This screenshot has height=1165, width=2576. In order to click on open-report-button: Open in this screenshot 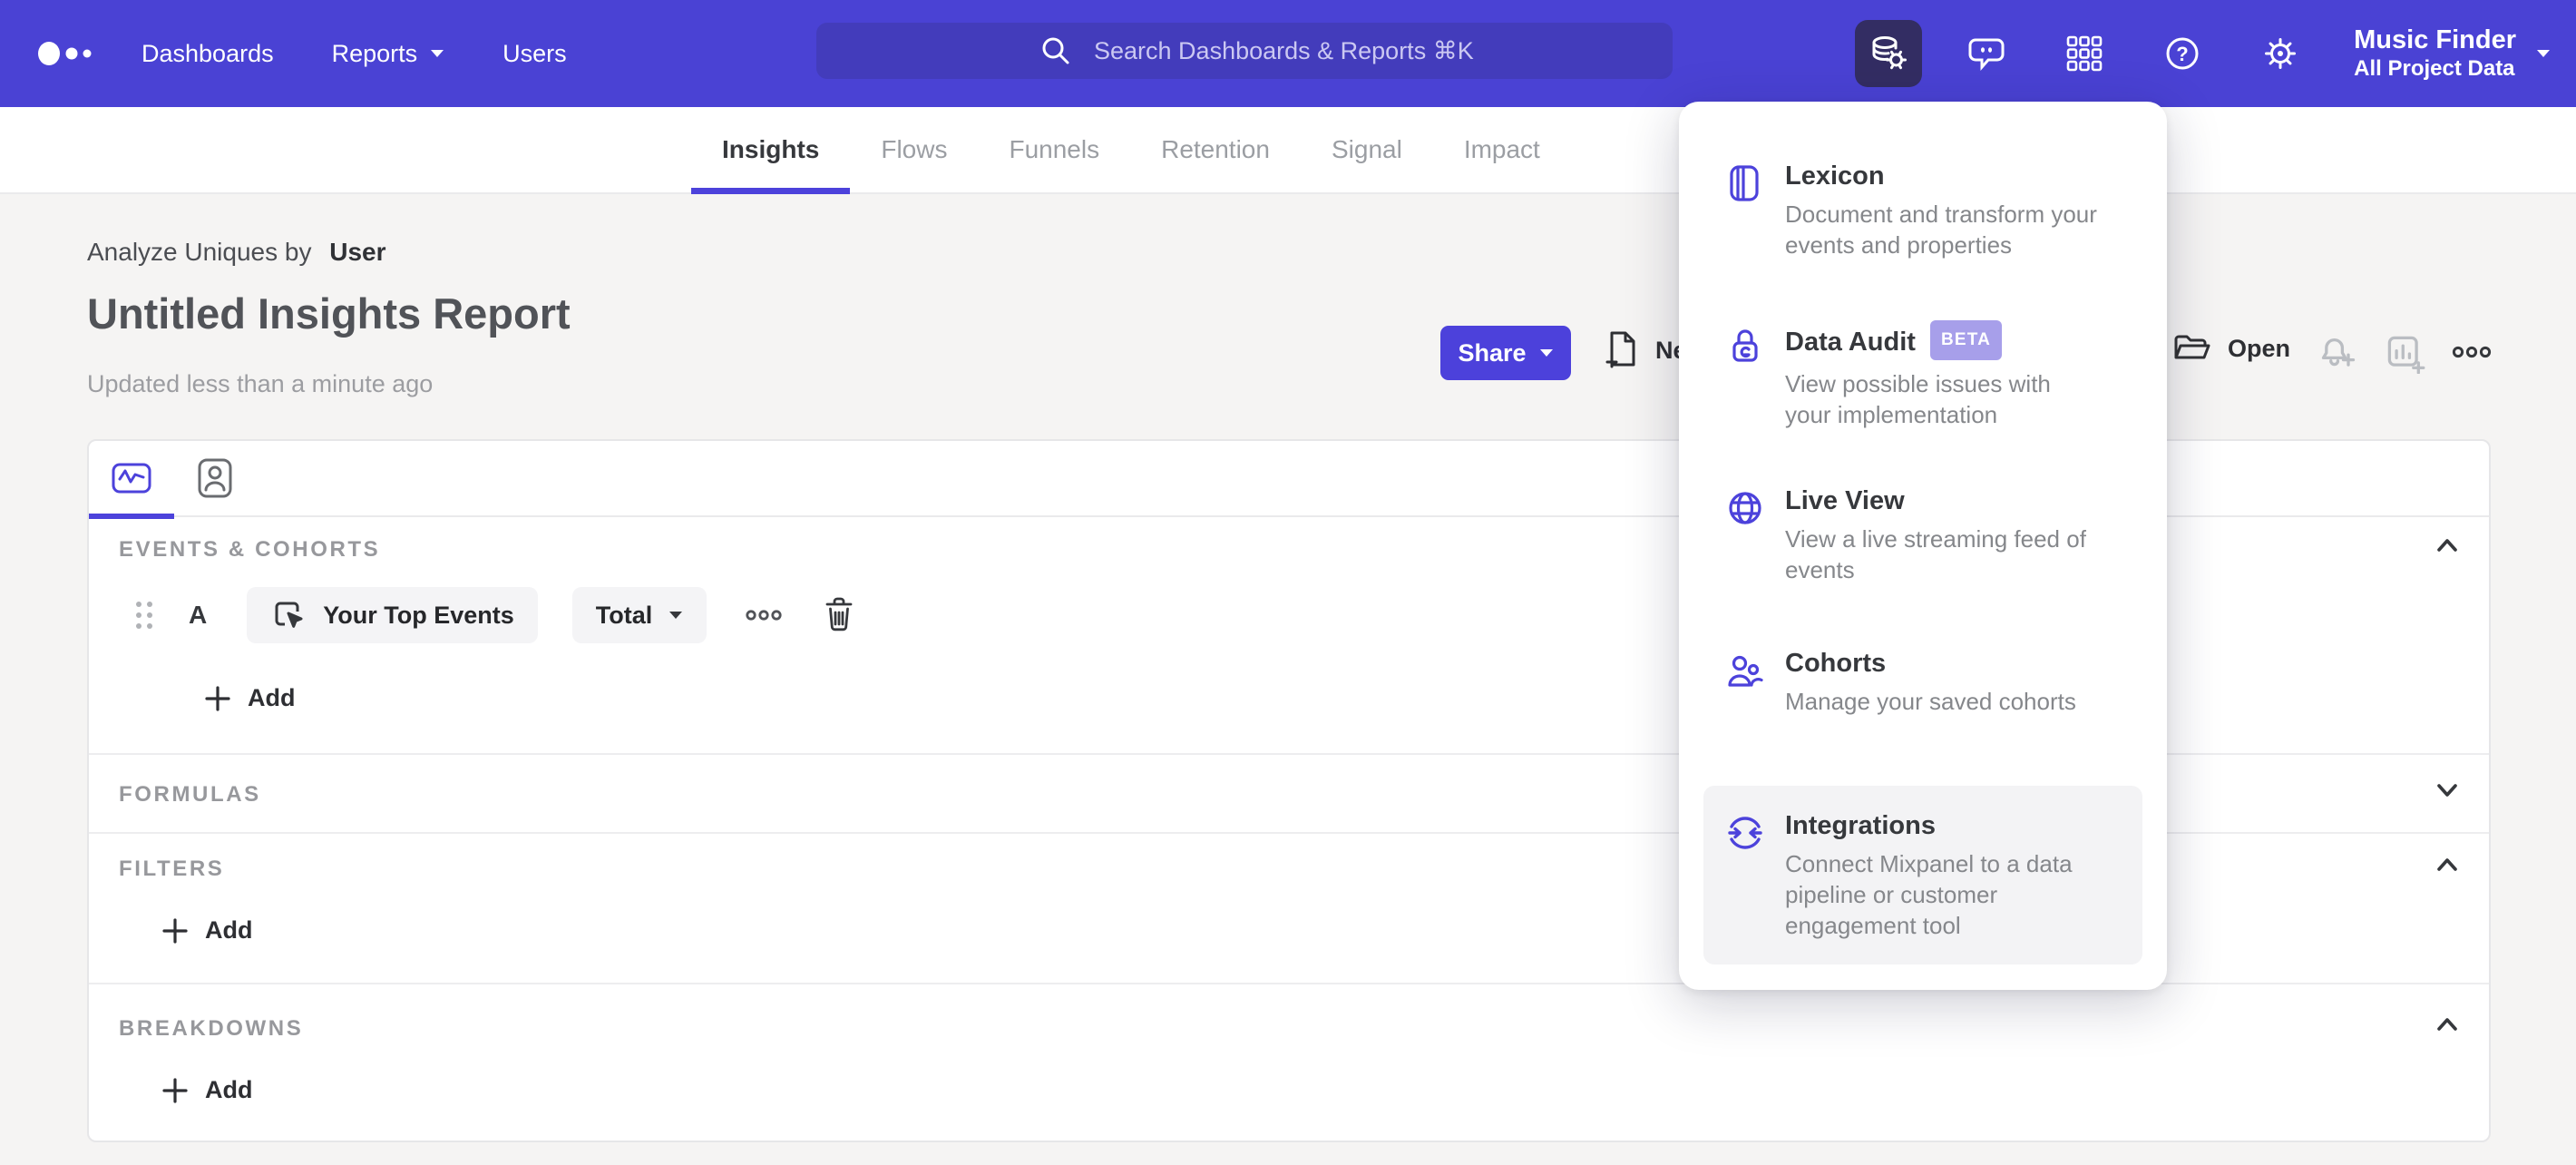, I will do `click(2230, 348)`.